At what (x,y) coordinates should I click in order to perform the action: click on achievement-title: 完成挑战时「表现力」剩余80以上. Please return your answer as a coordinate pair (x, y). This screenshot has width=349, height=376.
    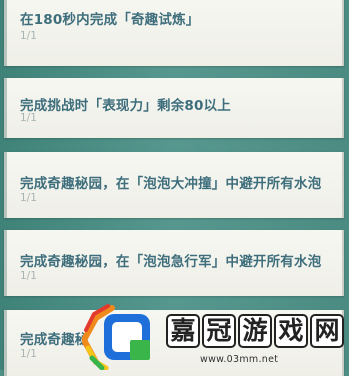
    Looking at the image, I should click on (125, 106).